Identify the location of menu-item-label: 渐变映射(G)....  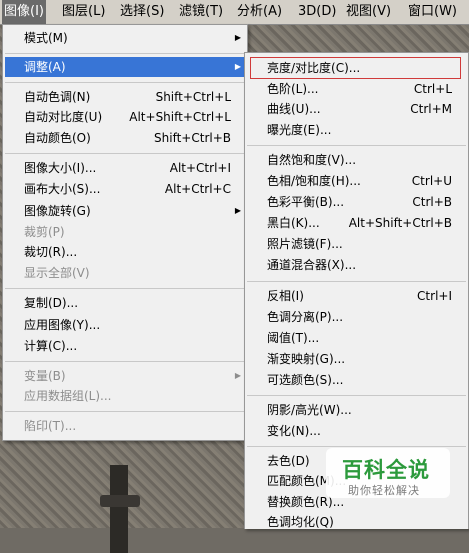
(306, 359).